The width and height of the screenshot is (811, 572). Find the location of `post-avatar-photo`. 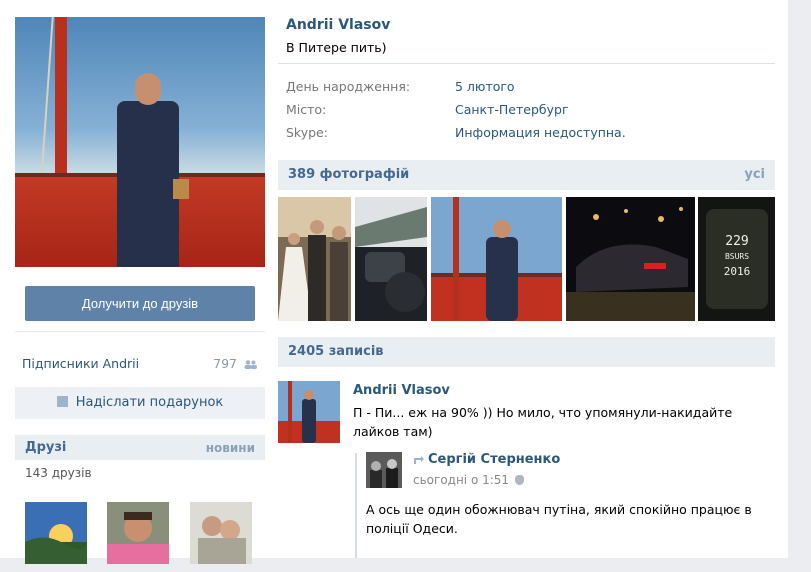

post-avatar-photo is located at coordinates (309, 412).